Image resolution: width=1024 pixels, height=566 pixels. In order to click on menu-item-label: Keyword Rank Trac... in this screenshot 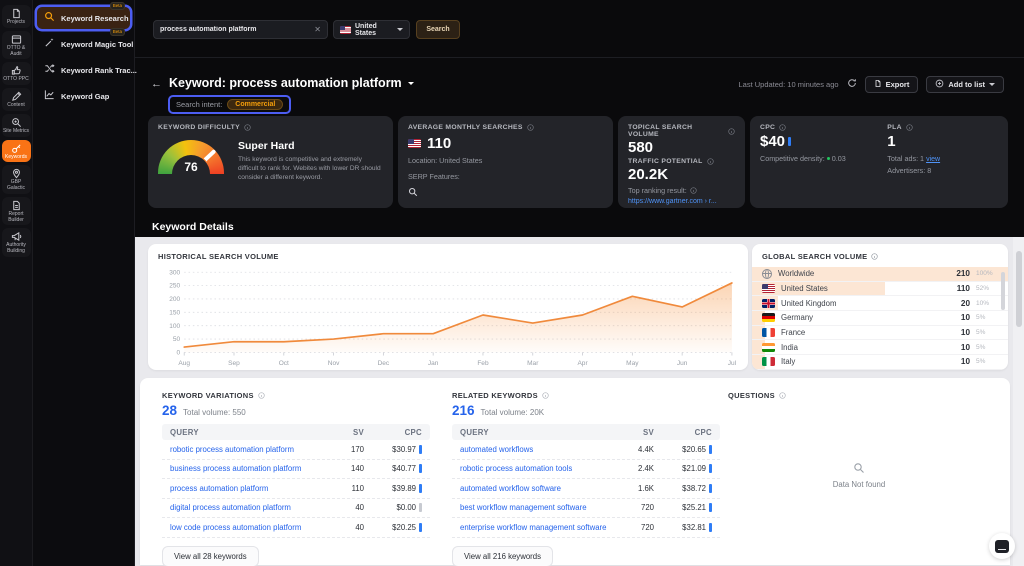, I will do `click(99, 70)`.